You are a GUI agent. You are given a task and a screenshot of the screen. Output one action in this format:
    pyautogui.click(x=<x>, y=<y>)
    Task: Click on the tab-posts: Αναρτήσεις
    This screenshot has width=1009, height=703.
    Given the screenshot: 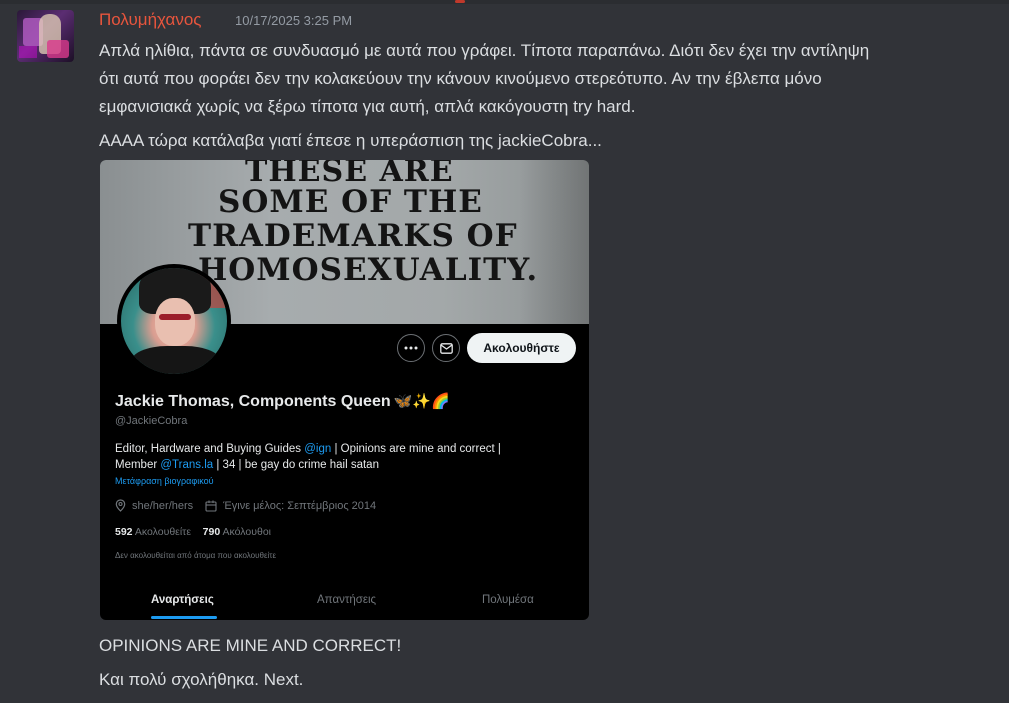 What is the action you would take?
    pyautogui.click(x=182, y=600)
    